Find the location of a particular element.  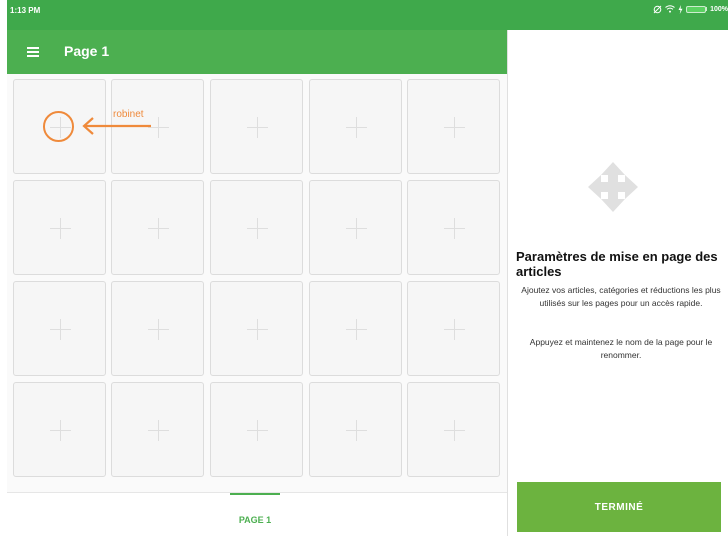

tab-indicator is located at coordinates (255, 494).